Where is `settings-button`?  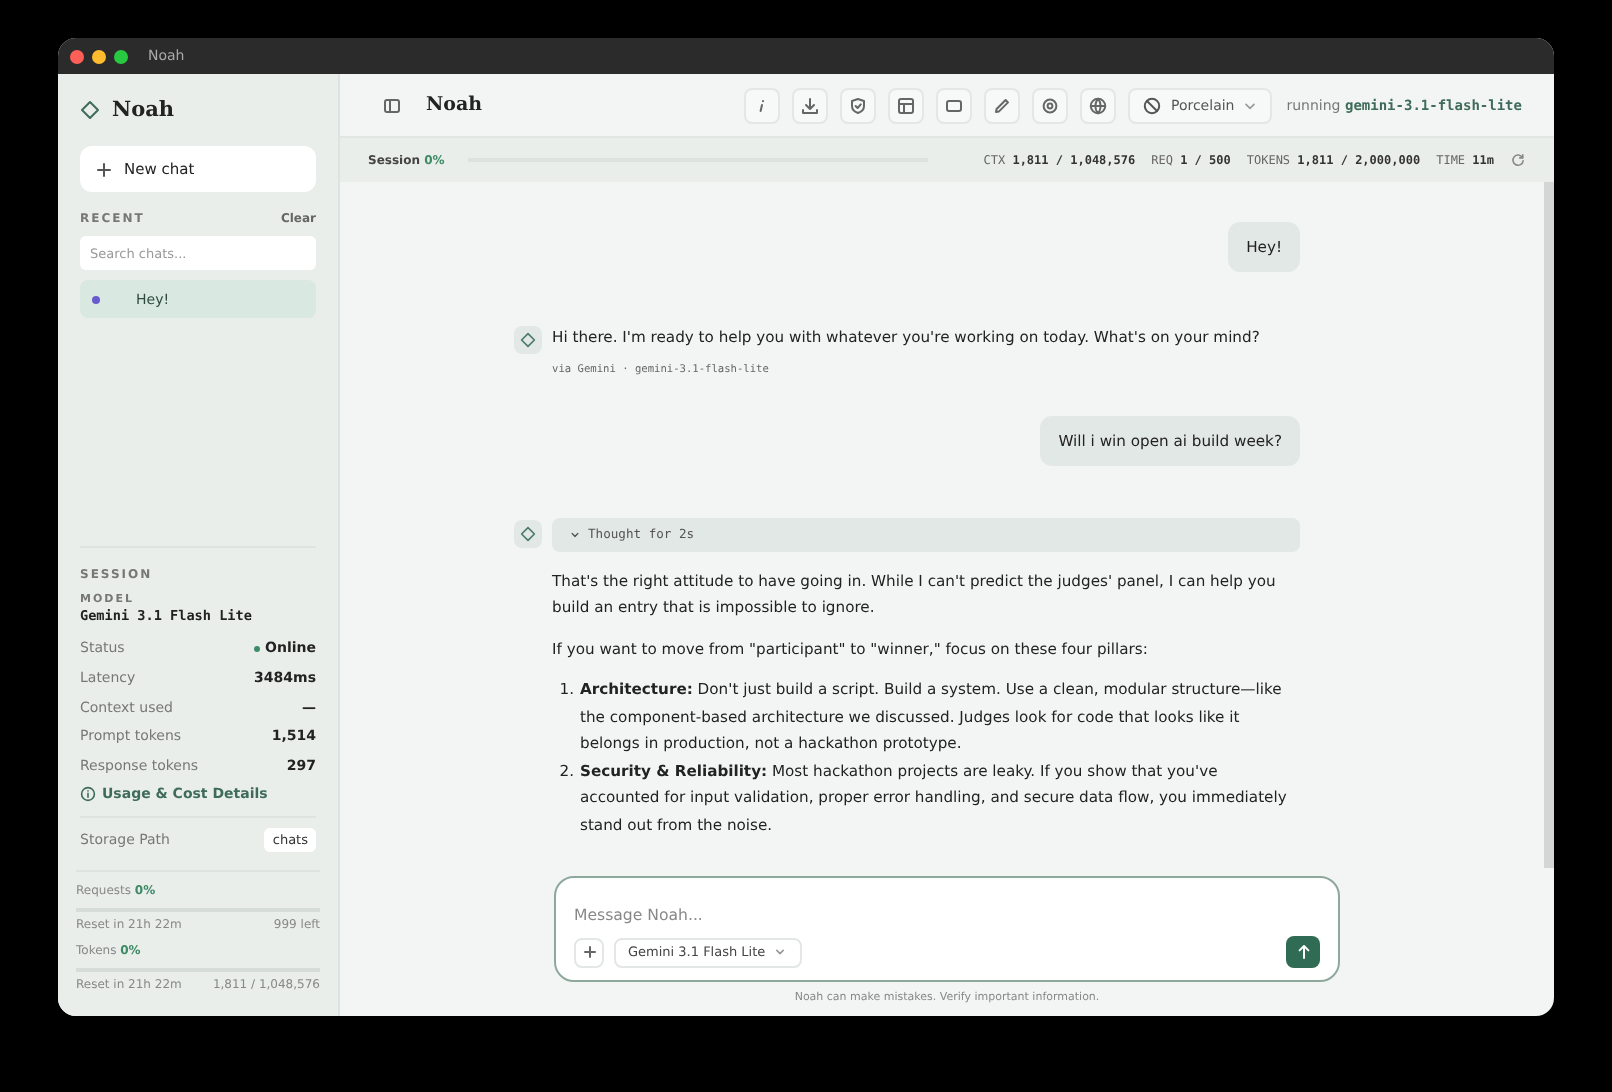
settings-button is located at coordinates (1050, 105).